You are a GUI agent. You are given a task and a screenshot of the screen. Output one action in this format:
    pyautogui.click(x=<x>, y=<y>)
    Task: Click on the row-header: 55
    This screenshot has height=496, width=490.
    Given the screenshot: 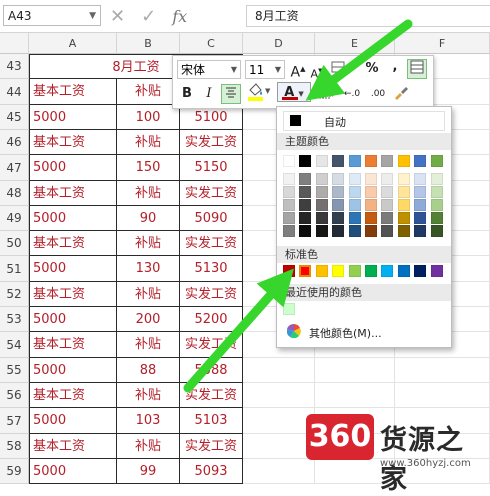 What is the action you would take?
    pyautogui.click(x=14, y=370)
    